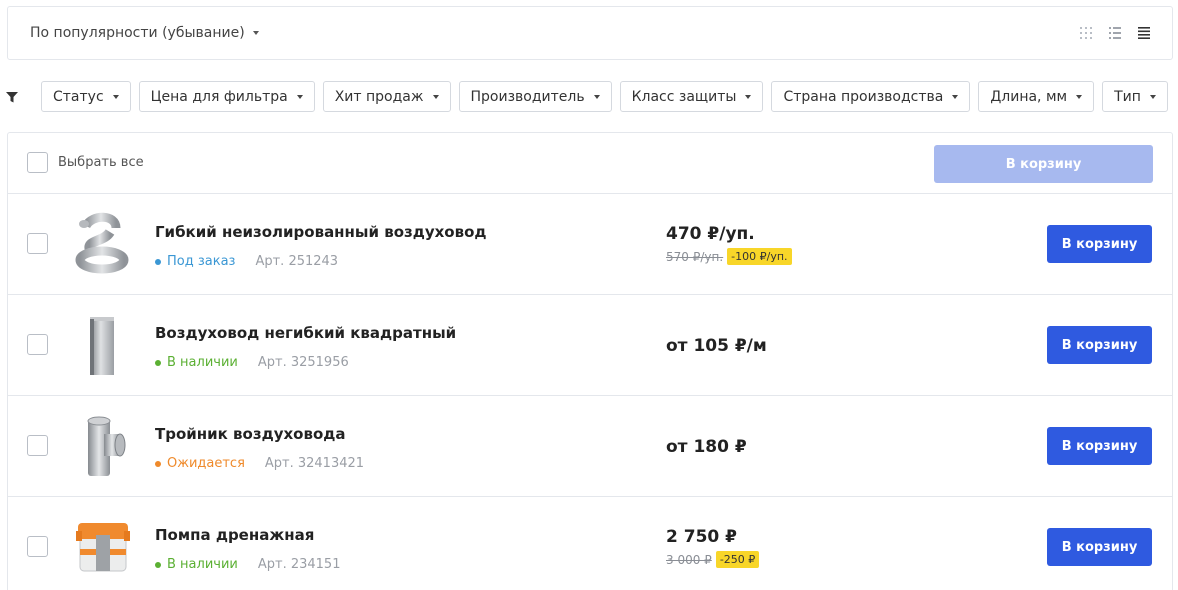 The image size is (1178, 590). I want to click on status-badge: Под заказ, so click(201, 261).